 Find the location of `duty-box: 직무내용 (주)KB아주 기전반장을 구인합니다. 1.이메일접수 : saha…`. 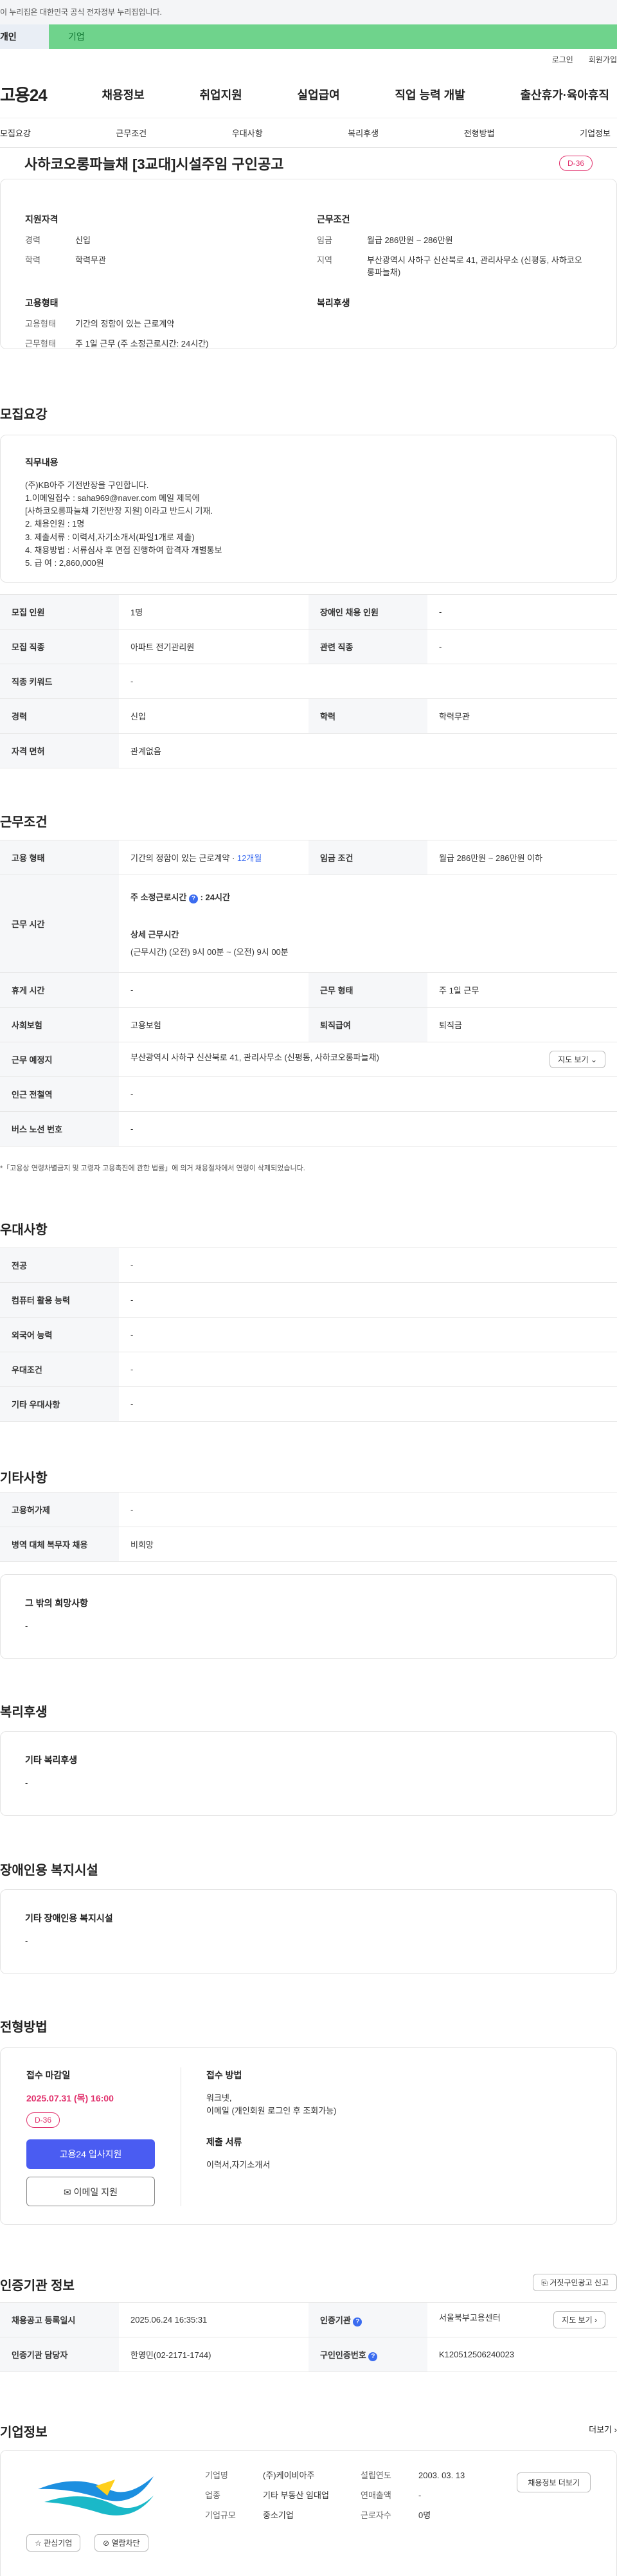

duty-box: 직무내용 (주)KB아주 기전반장을 구인합니다. 1.이메일접수 : saha… is located at coordinates (308, 509).